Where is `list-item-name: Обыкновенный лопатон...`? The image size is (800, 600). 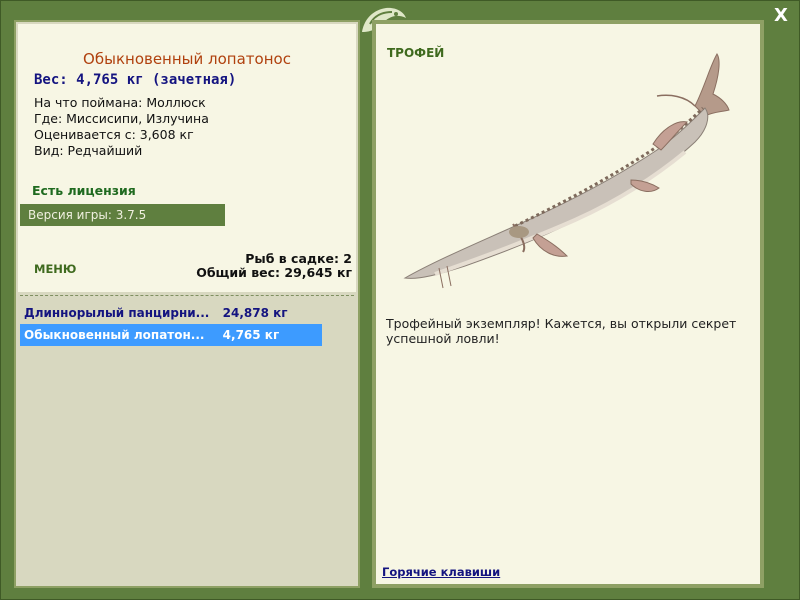
list-item-name: Обыкновенный лопатон... is located at coordinates (114, 335).